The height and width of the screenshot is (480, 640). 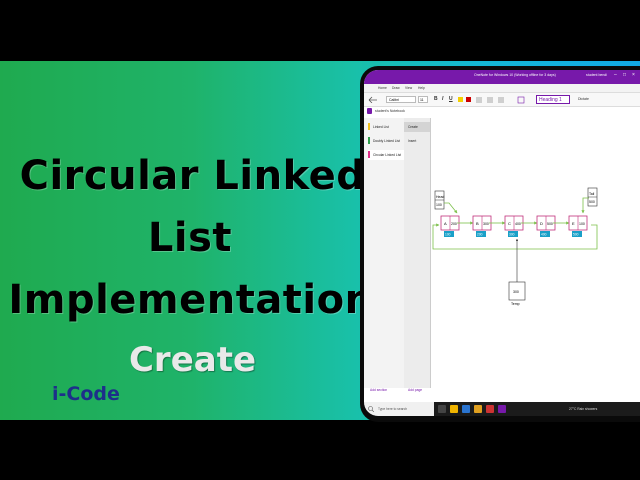 I want to click on node-data: E, so click(x=573, y=223).